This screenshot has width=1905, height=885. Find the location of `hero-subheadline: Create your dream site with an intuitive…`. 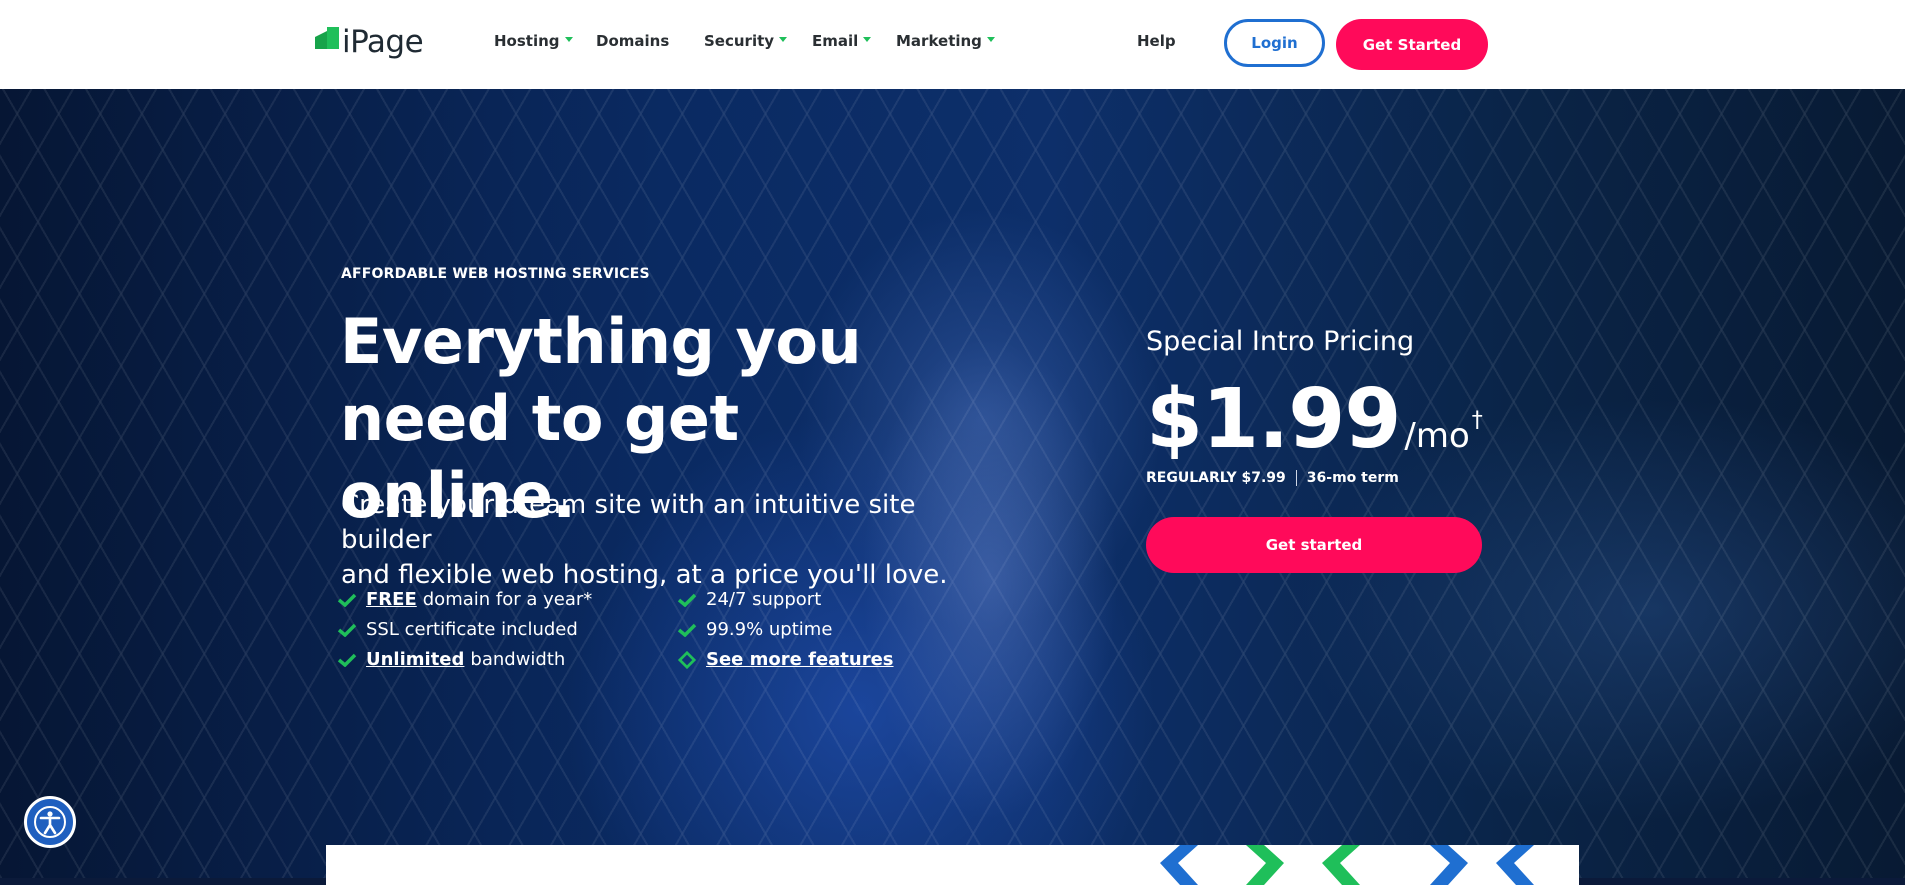

hero-subheadline: Create your dream site with an intuitive… is located at coordinates (671, 540).